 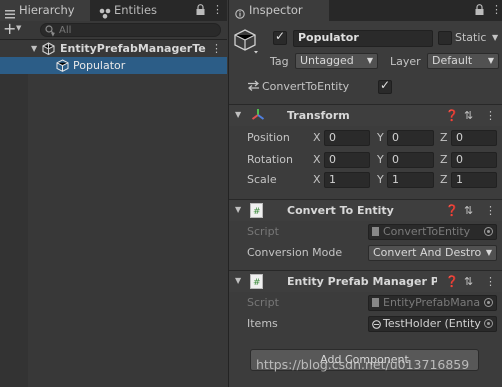 I want to click on tree-row-populator: Populator, so click(x=113, y=65).